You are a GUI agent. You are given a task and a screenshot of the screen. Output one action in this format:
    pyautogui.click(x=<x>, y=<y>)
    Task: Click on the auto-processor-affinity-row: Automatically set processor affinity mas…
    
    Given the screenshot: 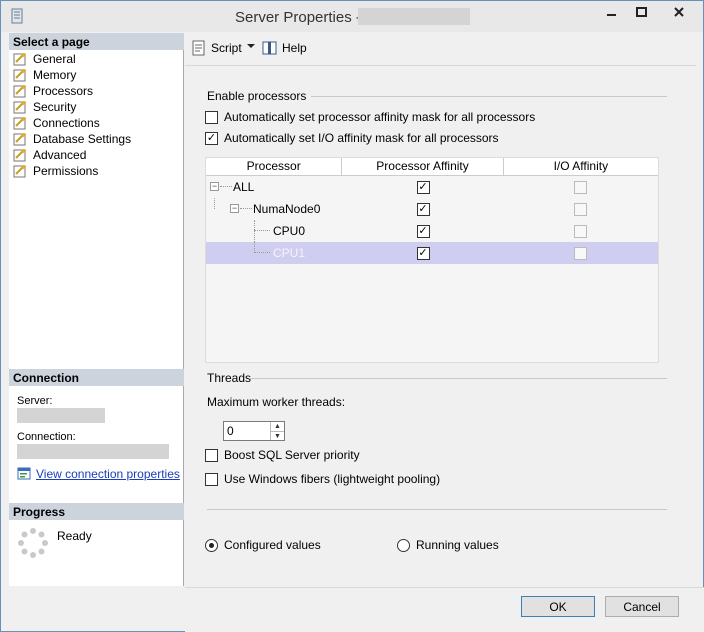 What is the action you would take?
    pyautogui.click(x=370, y=117)
    